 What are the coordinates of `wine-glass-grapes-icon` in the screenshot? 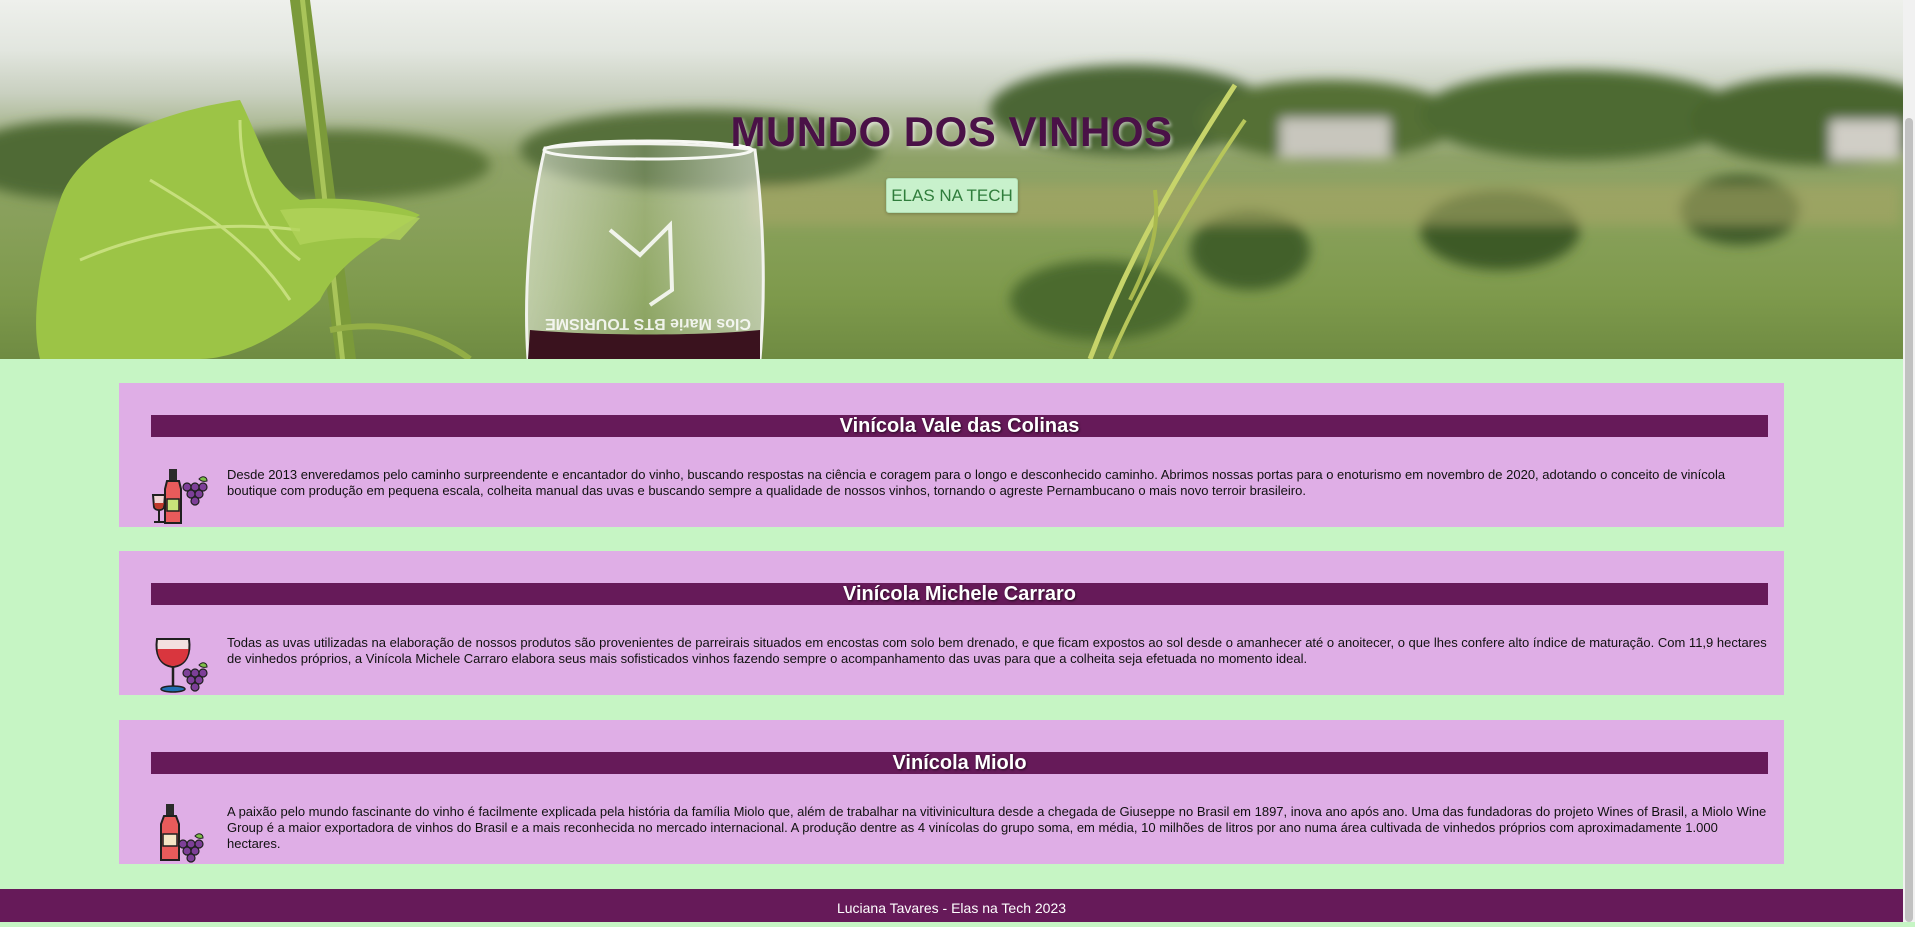 It's located at (181, 665).